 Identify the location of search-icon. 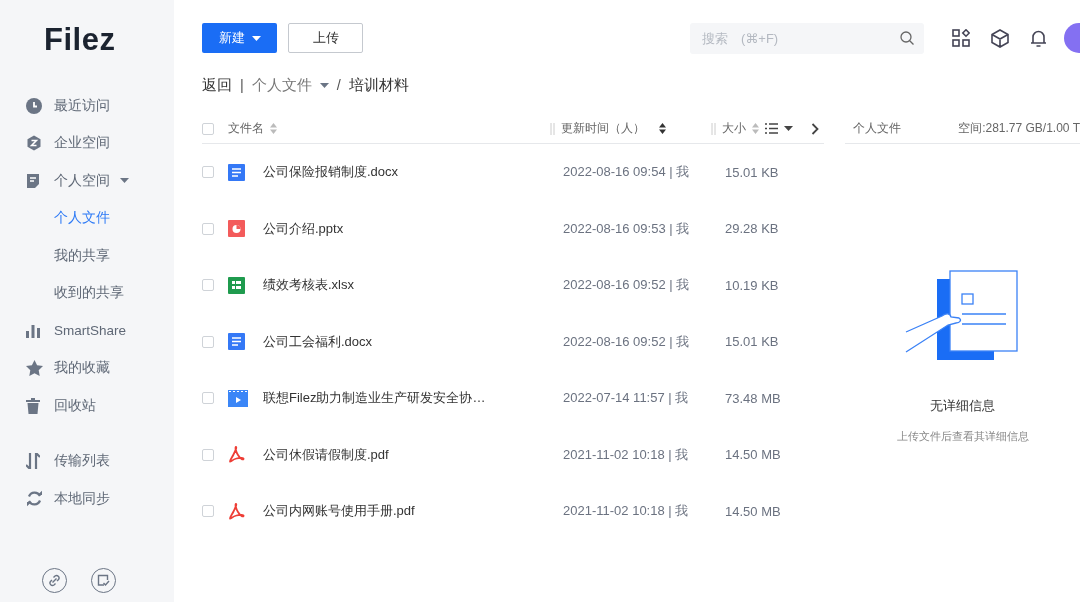
(907, 37).